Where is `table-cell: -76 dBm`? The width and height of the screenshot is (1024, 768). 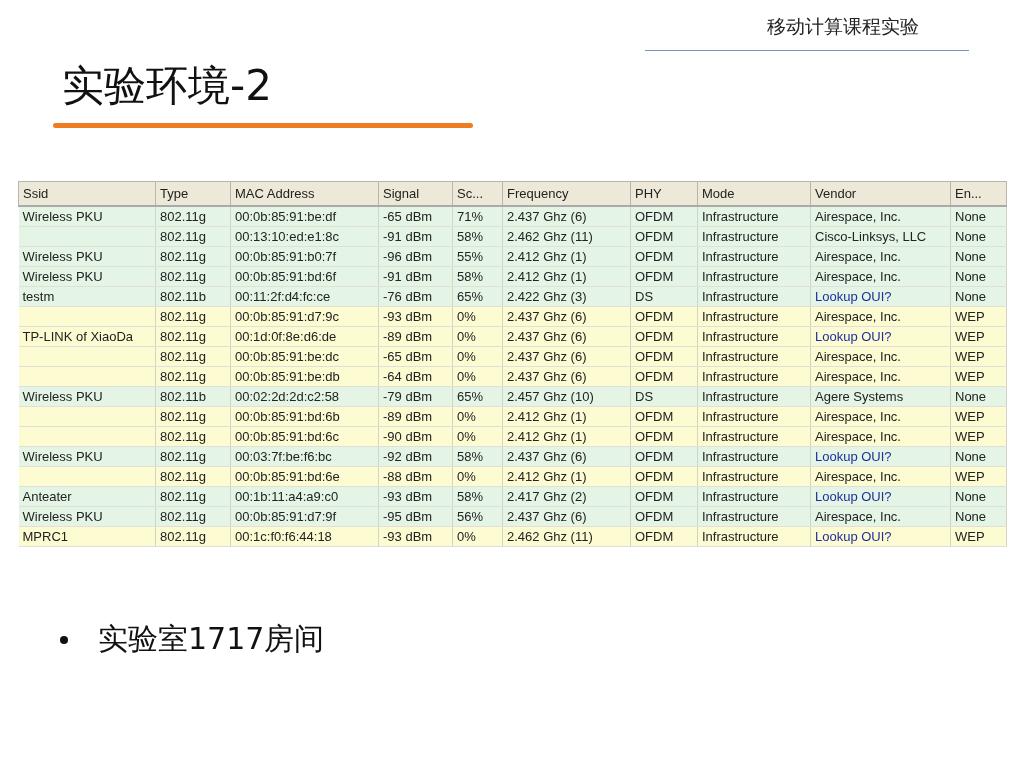 table-cell: -76 dBm is located at coordinates (408, 297).